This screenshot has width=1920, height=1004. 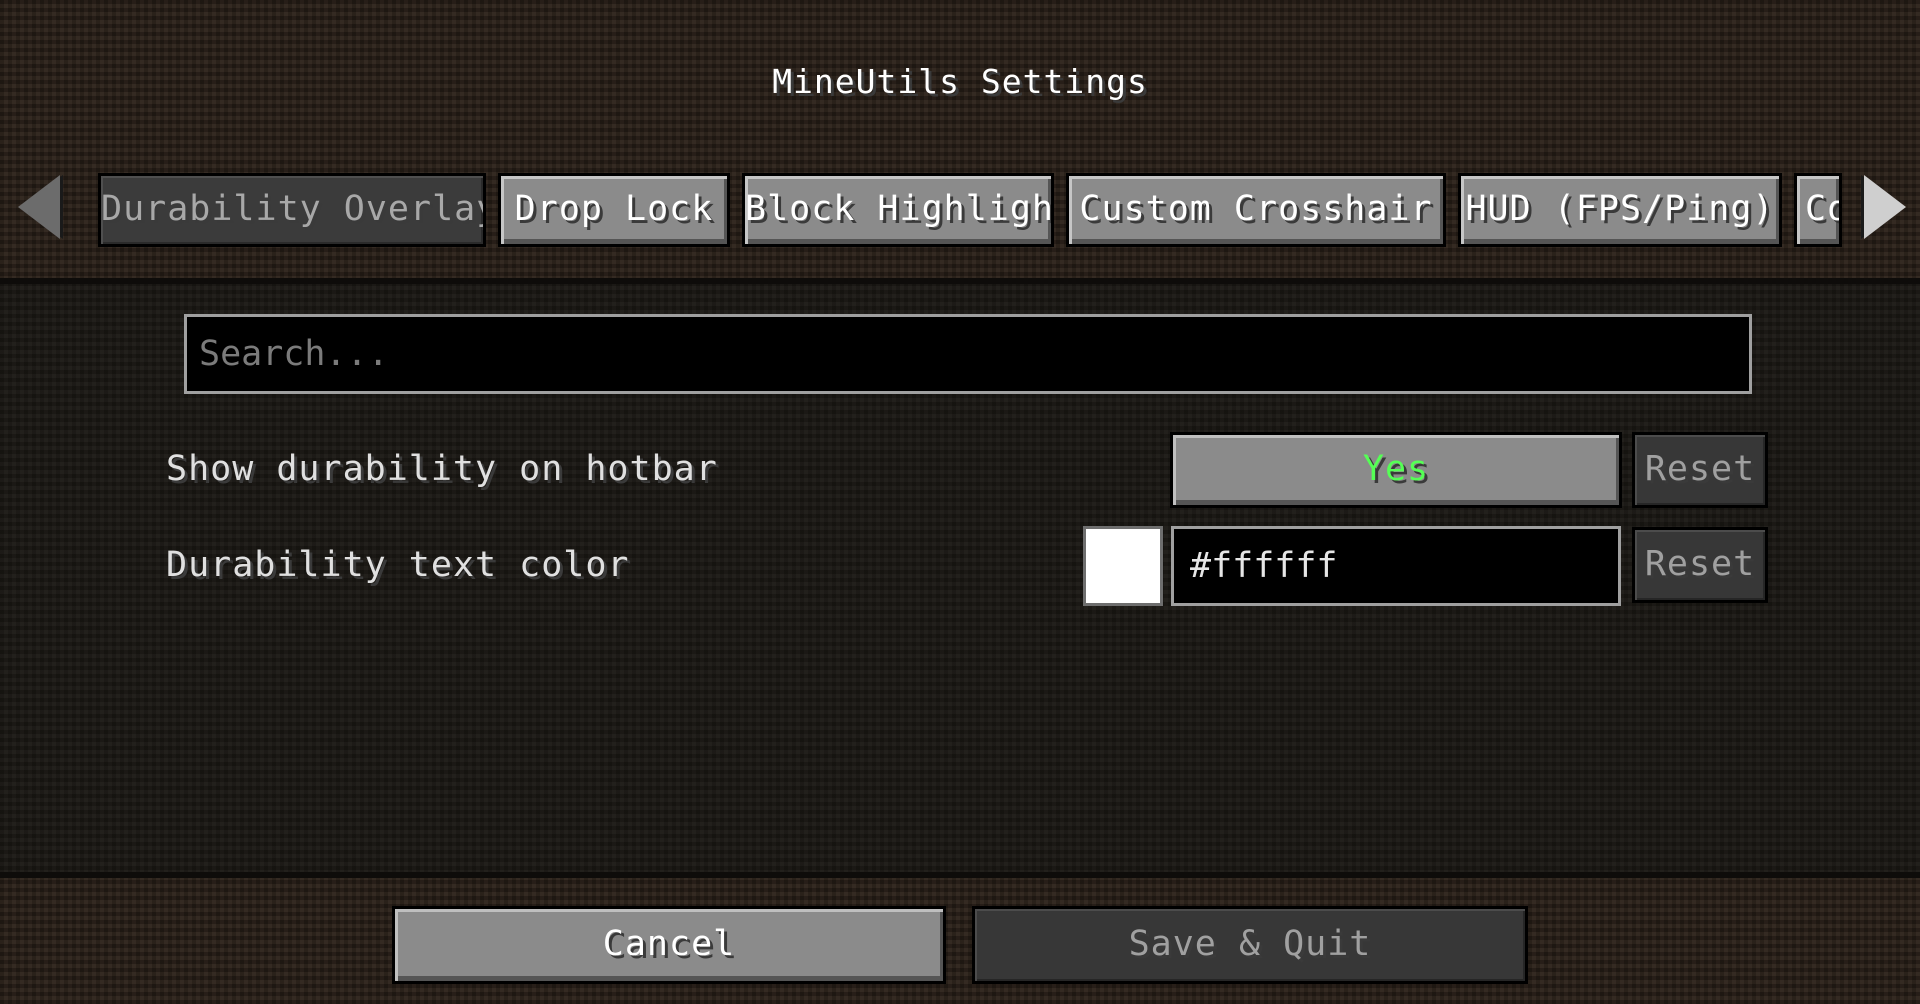 What do you see at coordinates (669, 945) in the screenshot?
I see `cancel-button: Cancel` at bounding box center [669, 945].